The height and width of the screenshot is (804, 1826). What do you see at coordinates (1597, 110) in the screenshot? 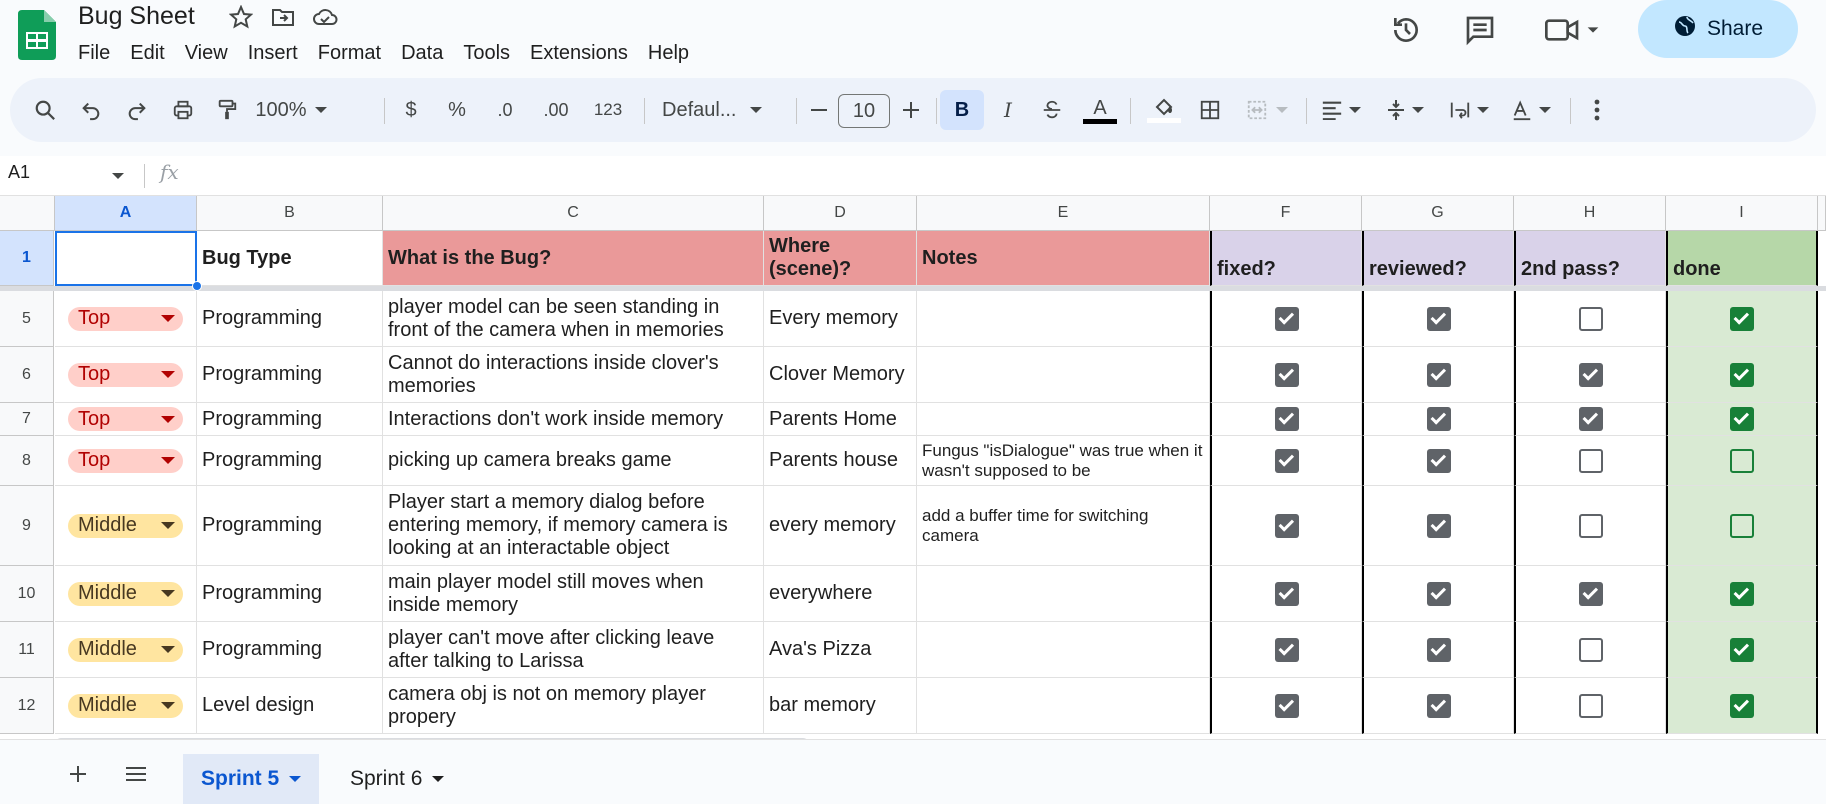
I see `more-options-icon` at bounding box center [1597, 110].